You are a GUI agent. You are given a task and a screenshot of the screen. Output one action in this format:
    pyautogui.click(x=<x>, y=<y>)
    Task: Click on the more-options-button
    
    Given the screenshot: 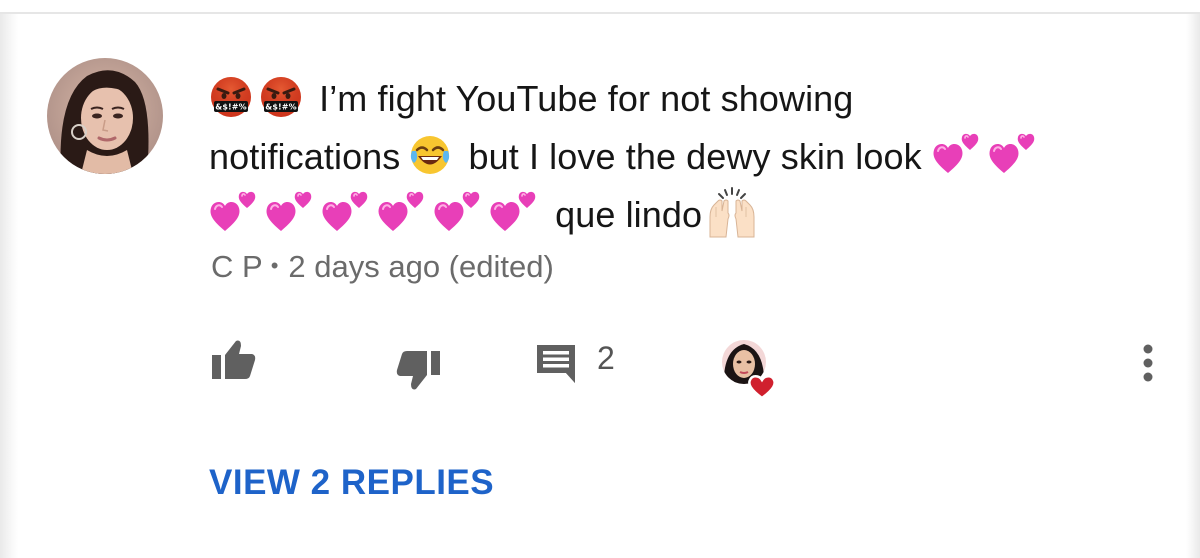 What is the action you would take?
    pyautogui.click(x=1148, y=363)
    